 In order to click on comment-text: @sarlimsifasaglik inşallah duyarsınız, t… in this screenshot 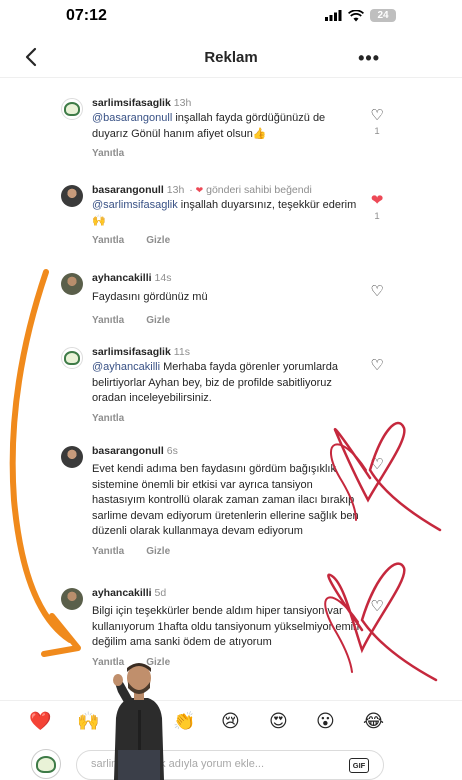, I will do `click(227, 213)`.